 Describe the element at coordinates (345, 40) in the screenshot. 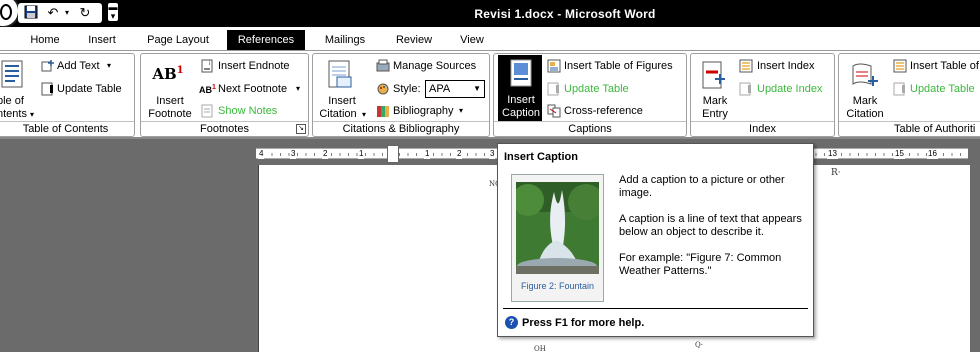

I see `tab-mailings: Mailings` at that location.